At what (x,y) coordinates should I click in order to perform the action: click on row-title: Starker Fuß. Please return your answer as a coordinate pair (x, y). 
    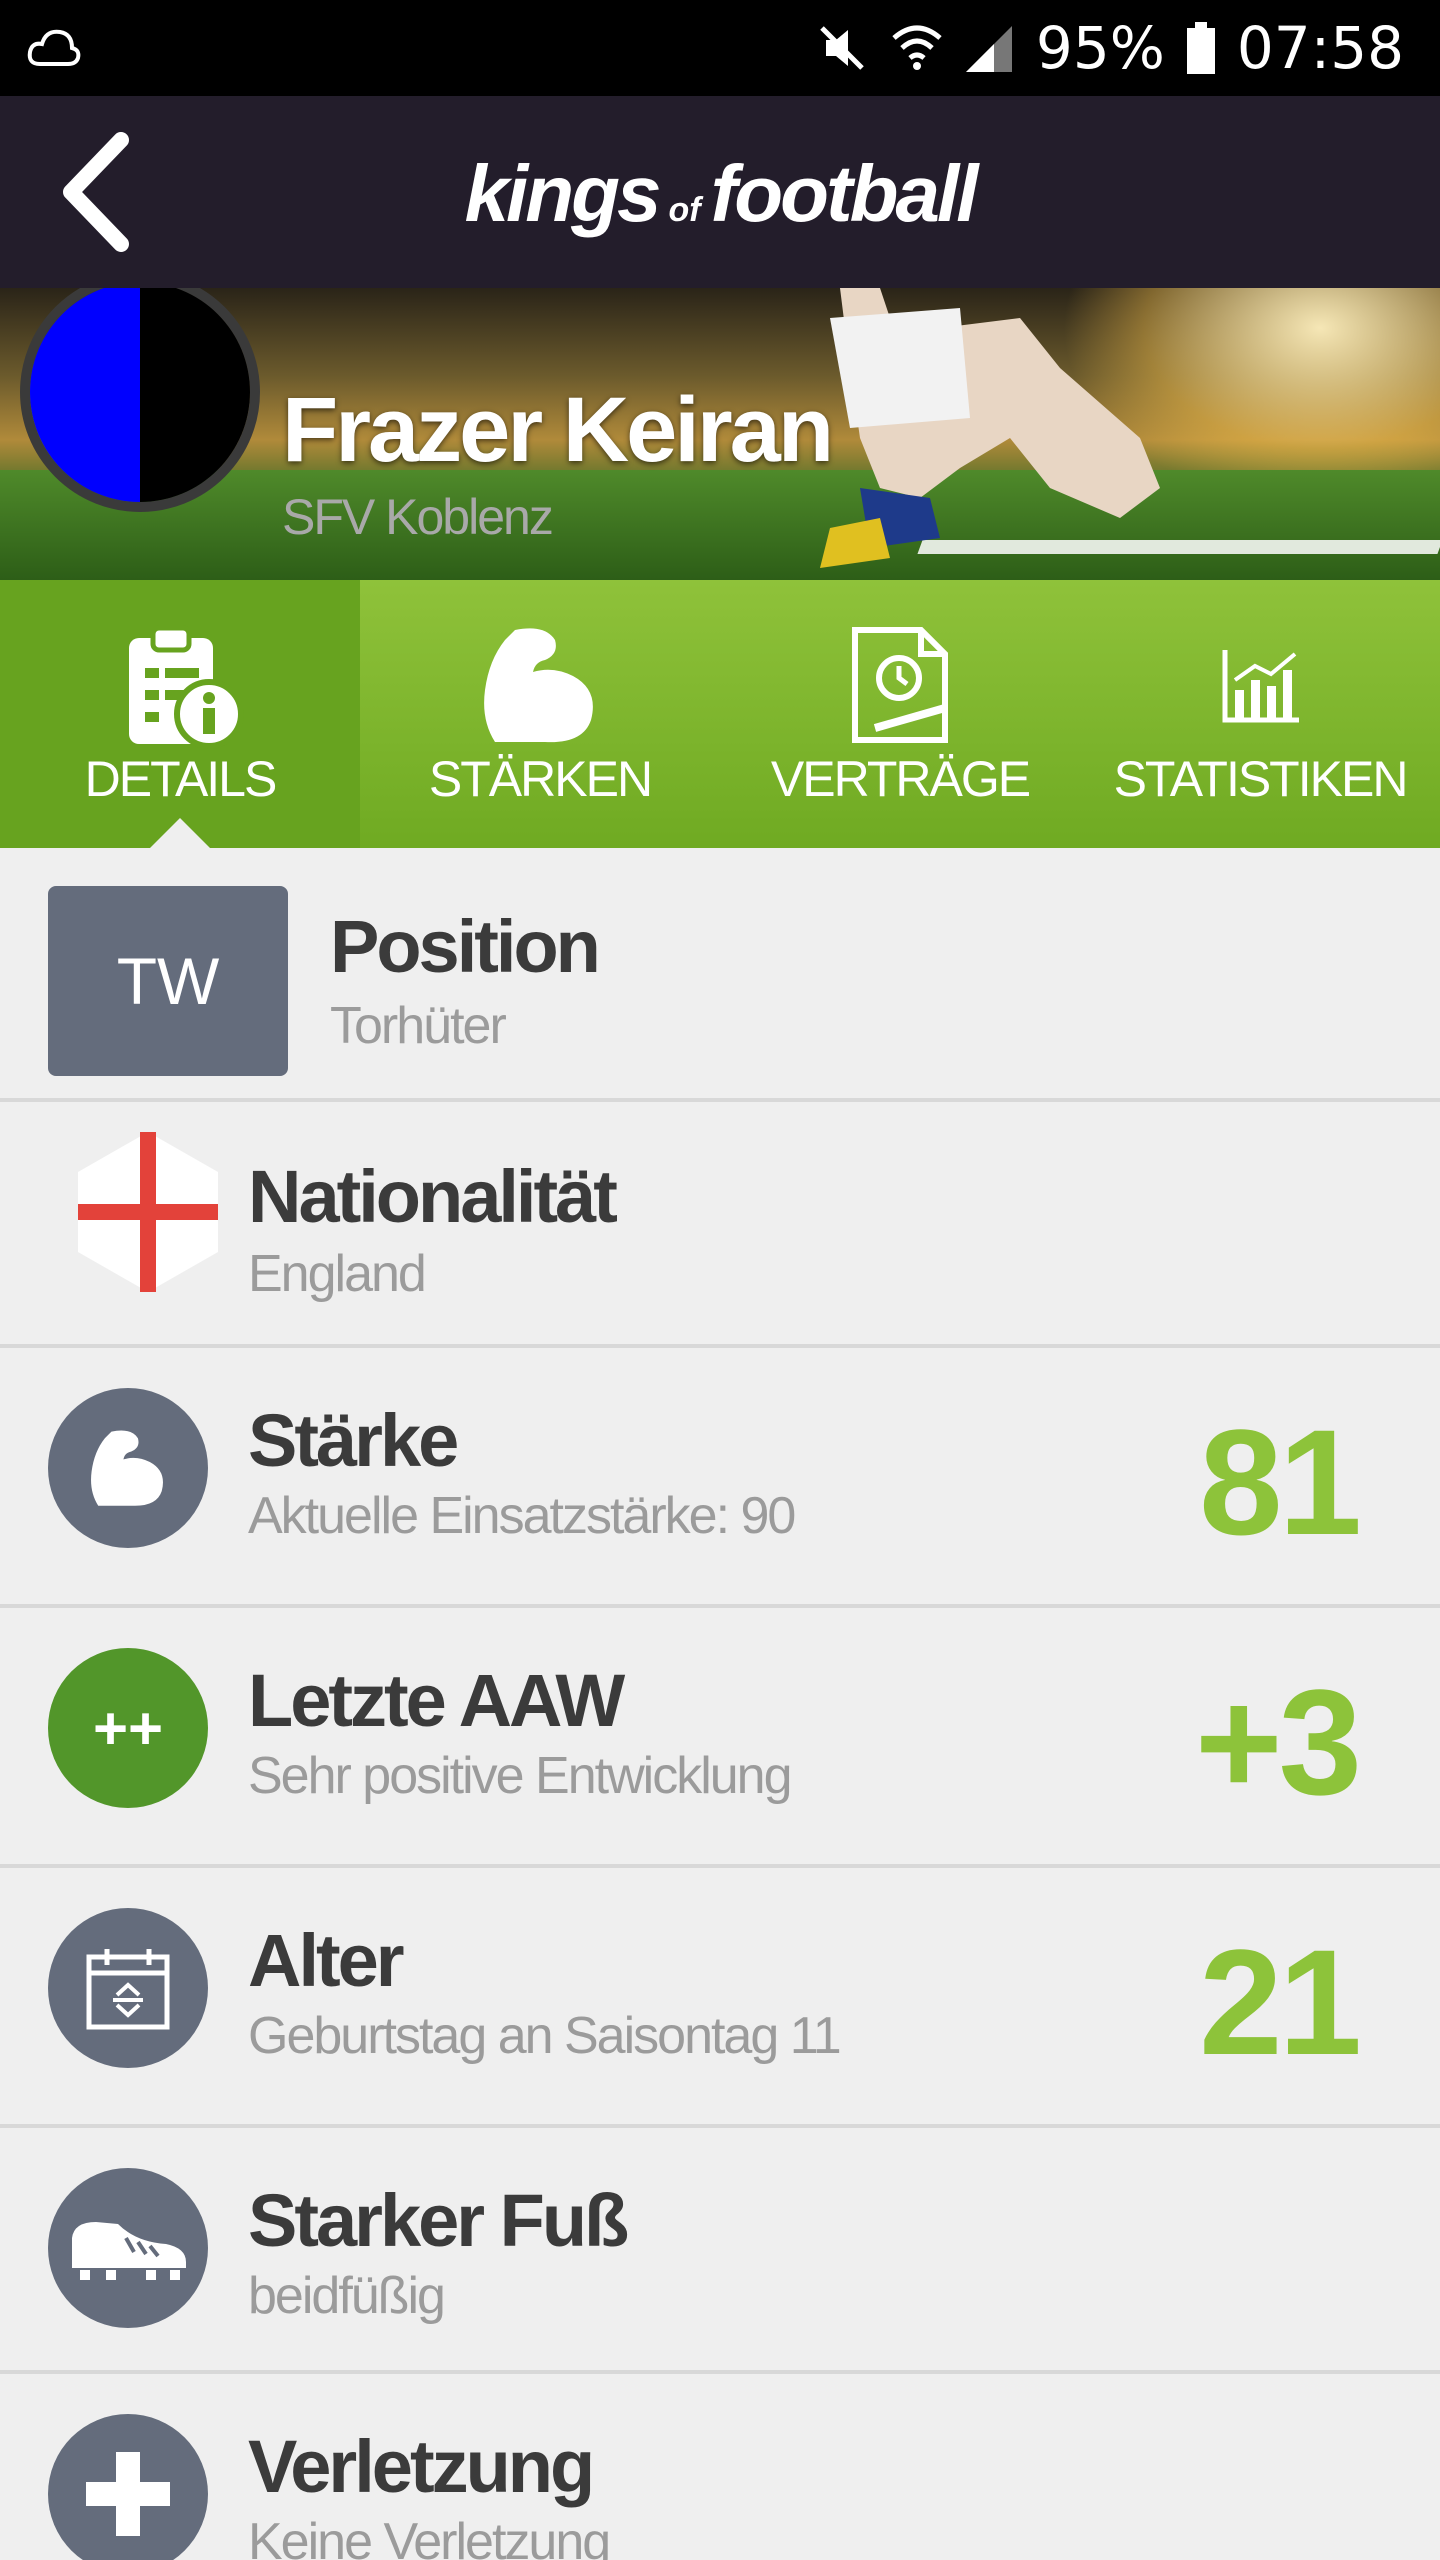
    Looking at the image, I should click on (438, 2220).